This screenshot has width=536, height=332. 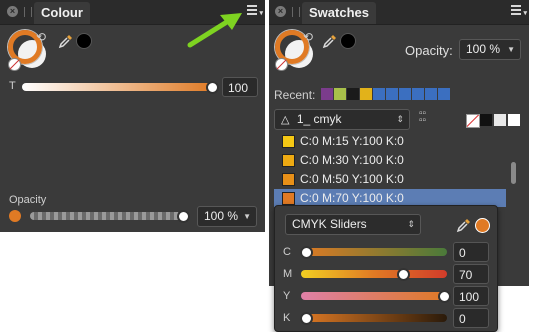 I want to click on t-slider-knob, so click(x=212, y=87).